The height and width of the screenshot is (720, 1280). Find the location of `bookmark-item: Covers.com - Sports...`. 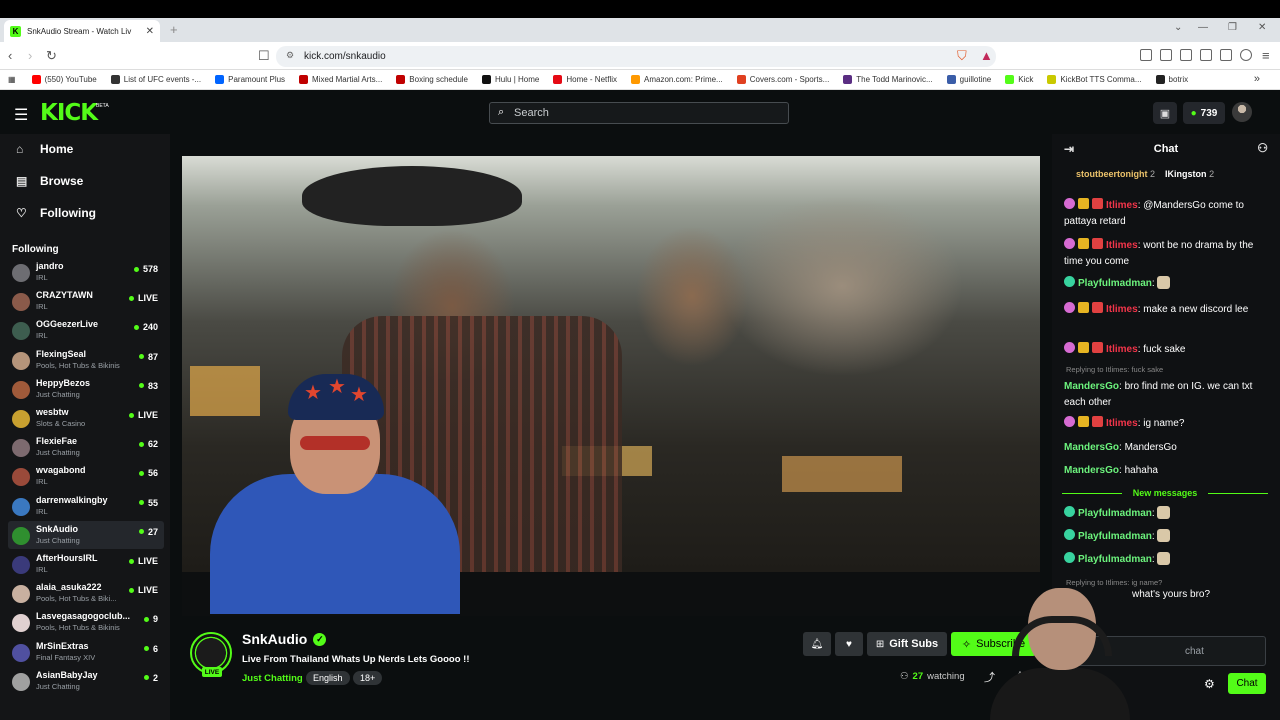

bookmark-item: Covers.com - Sports... is located at coordinates (782, 79).